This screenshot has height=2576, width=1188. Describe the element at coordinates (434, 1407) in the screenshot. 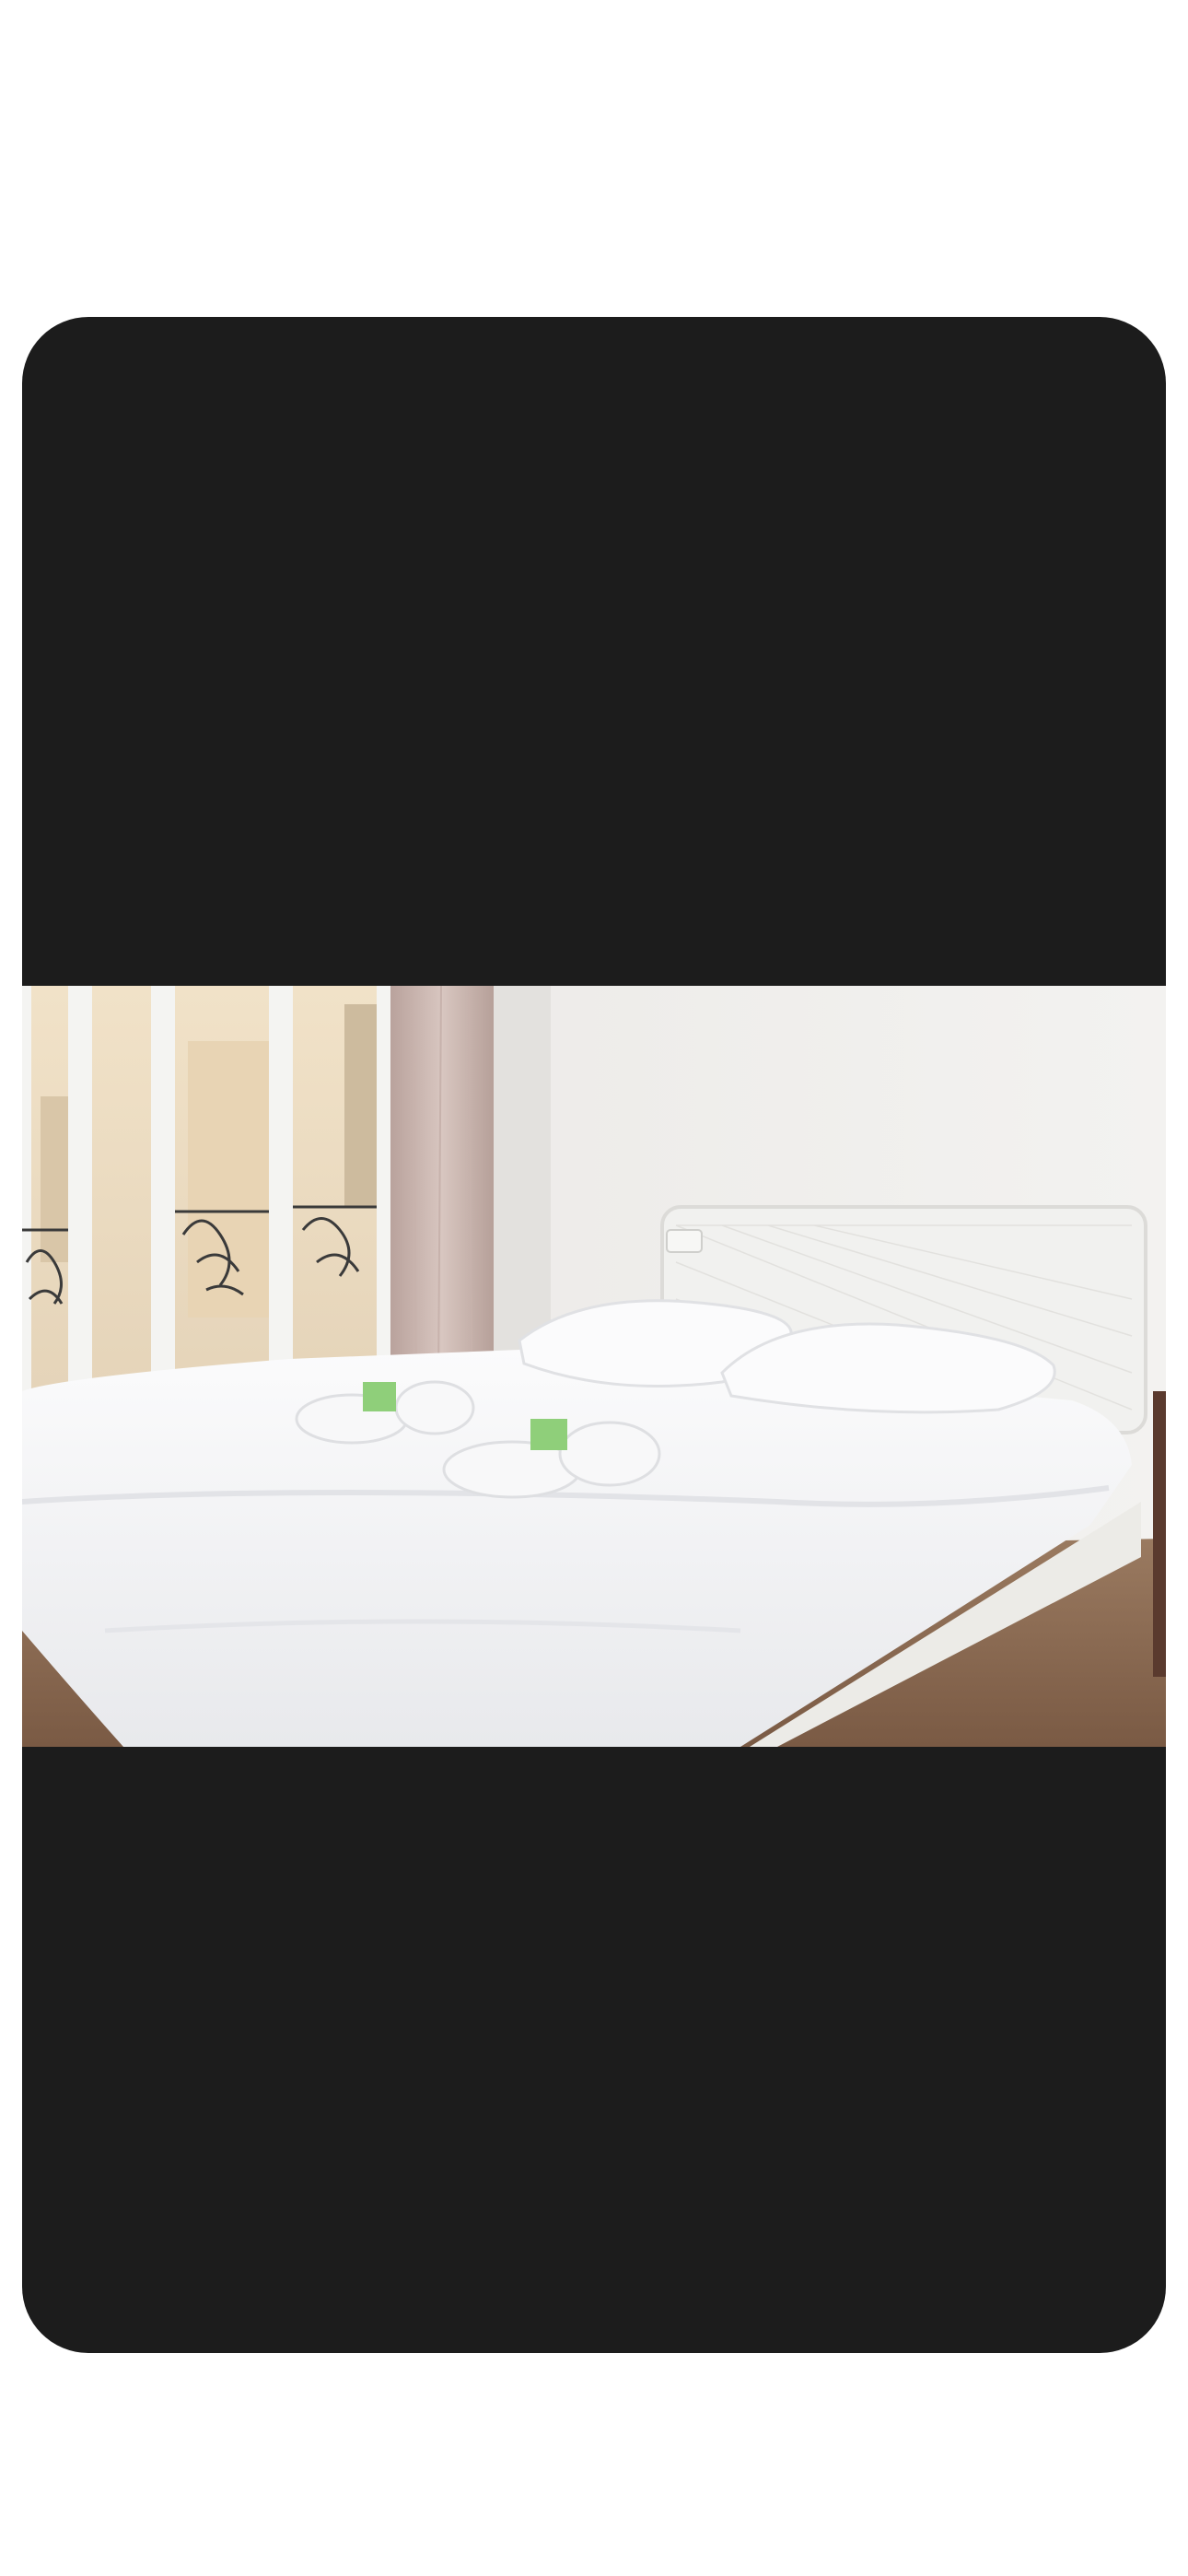

I see `towel-2-roll` at that location.